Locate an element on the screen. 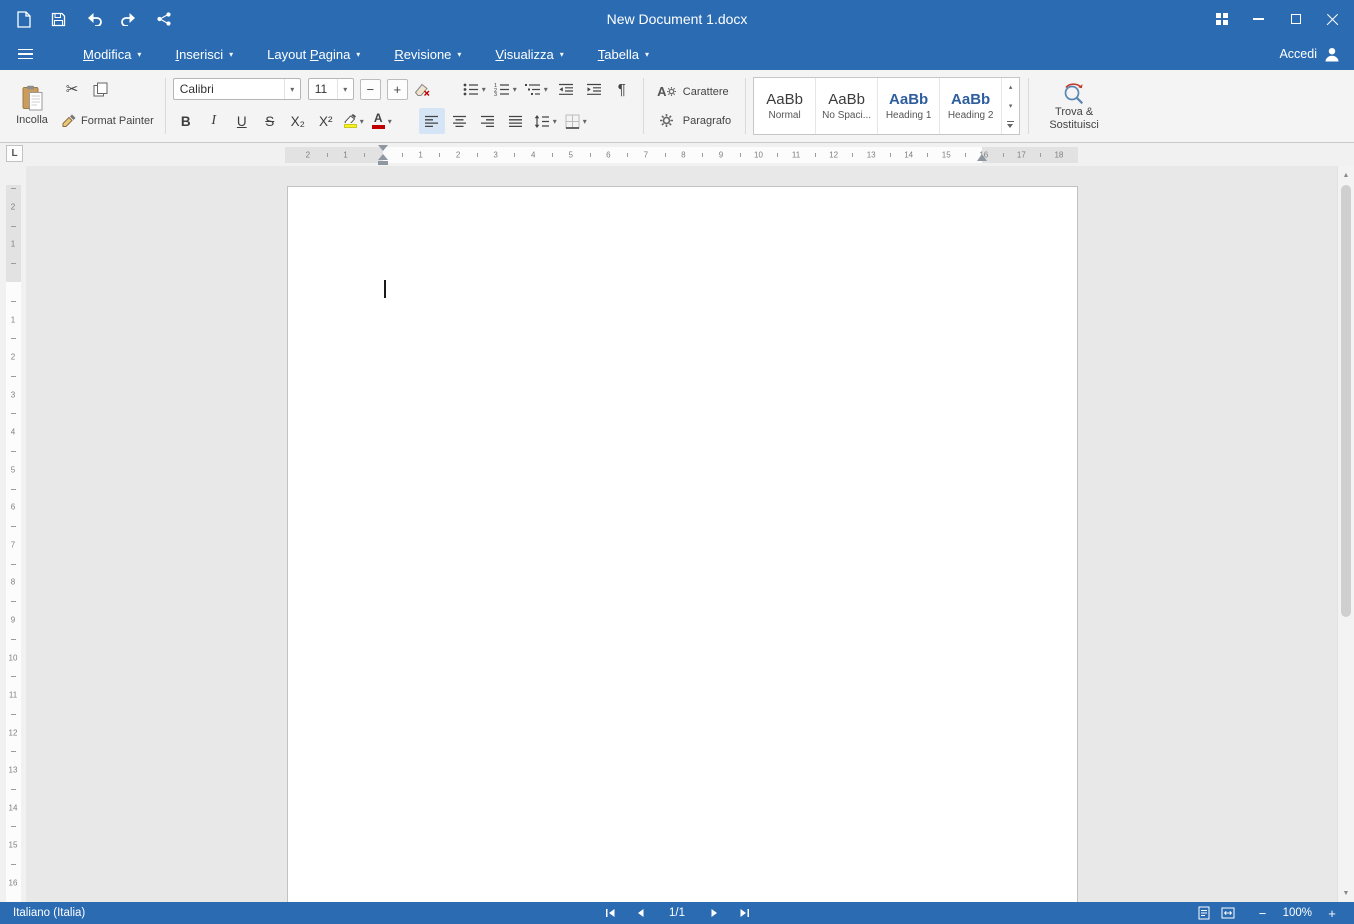 Image resolution: width=1354 pixels, height=924 pixels. menu-inserisci: Inserisci ▾ is located at coordinates (204, 54).